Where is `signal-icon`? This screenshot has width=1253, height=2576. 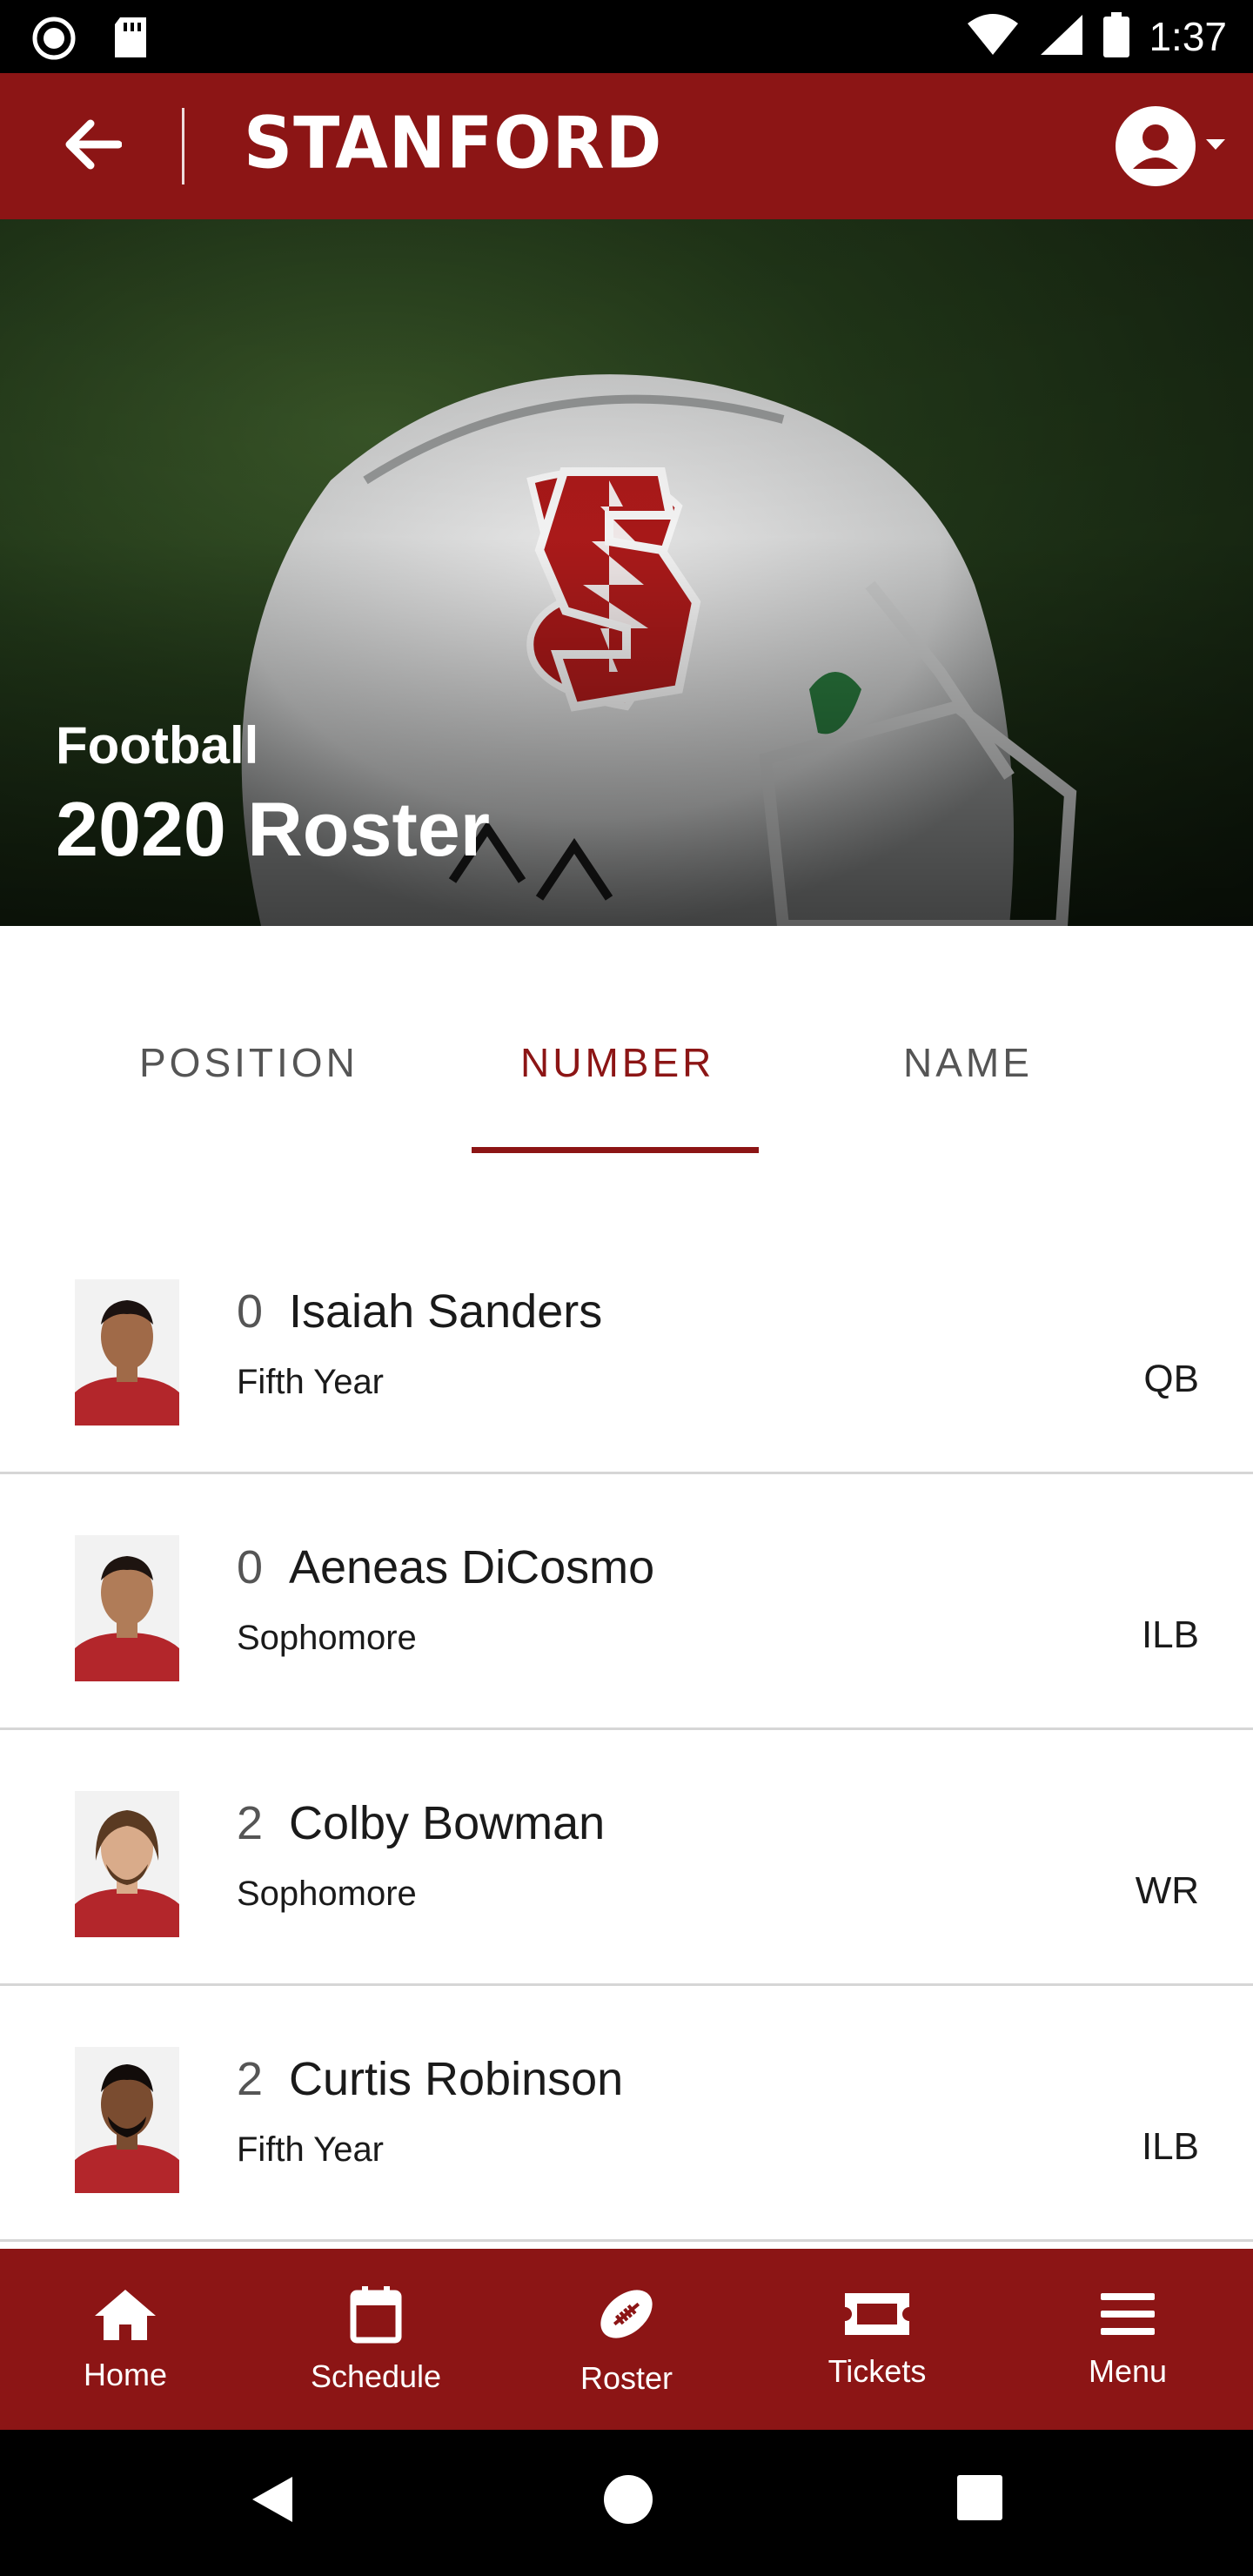
signal-icon is located at coordinates (1061, 37).